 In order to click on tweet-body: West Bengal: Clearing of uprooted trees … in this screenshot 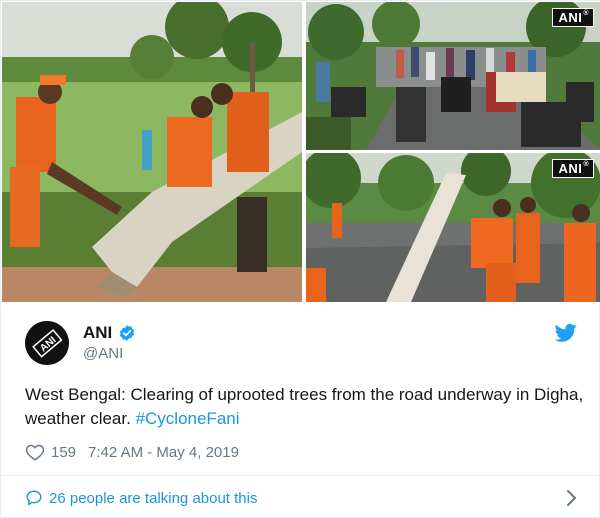, I will do `click(304, 406)`.